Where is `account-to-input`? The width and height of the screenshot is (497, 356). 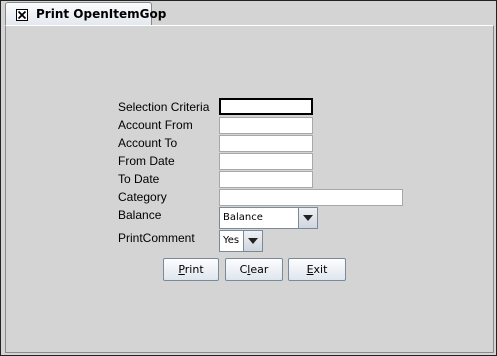 account-to-input is located at coordinates (266, 143).